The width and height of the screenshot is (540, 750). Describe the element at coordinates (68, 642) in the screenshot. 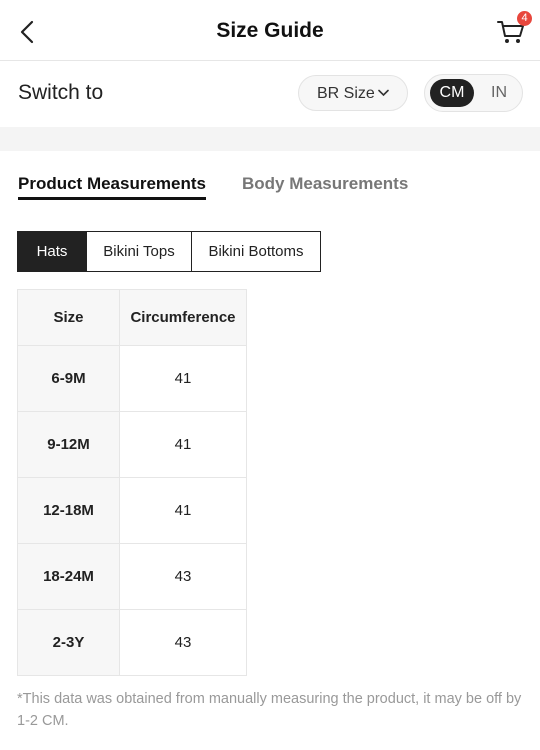

I see `size-cell: 2-3Y` at that location.